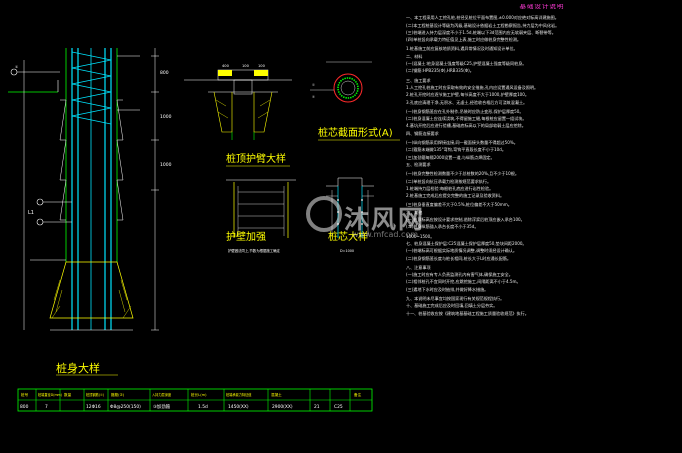  I want to click on svg-text: ②, so click(313, 97).